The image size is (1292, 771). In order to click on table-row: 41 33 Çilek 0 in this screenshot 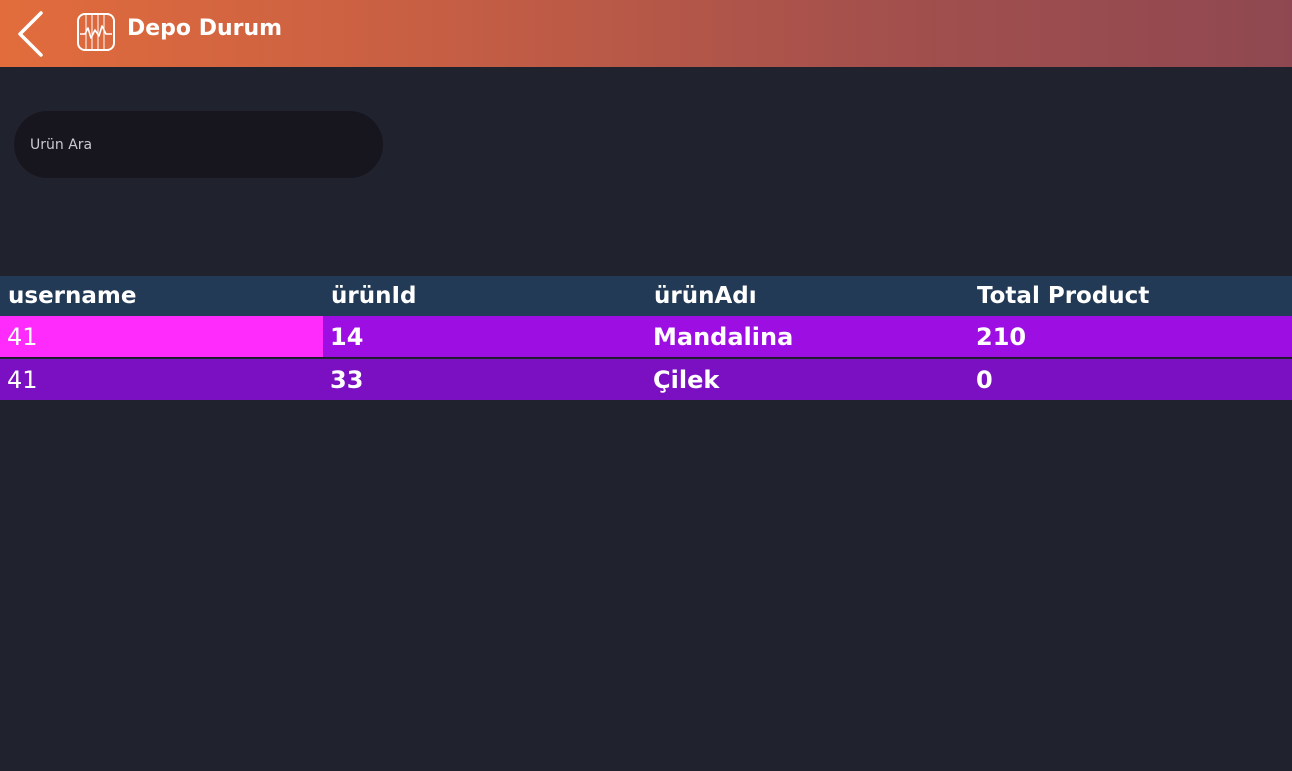, I will do `click(646, 379)`.